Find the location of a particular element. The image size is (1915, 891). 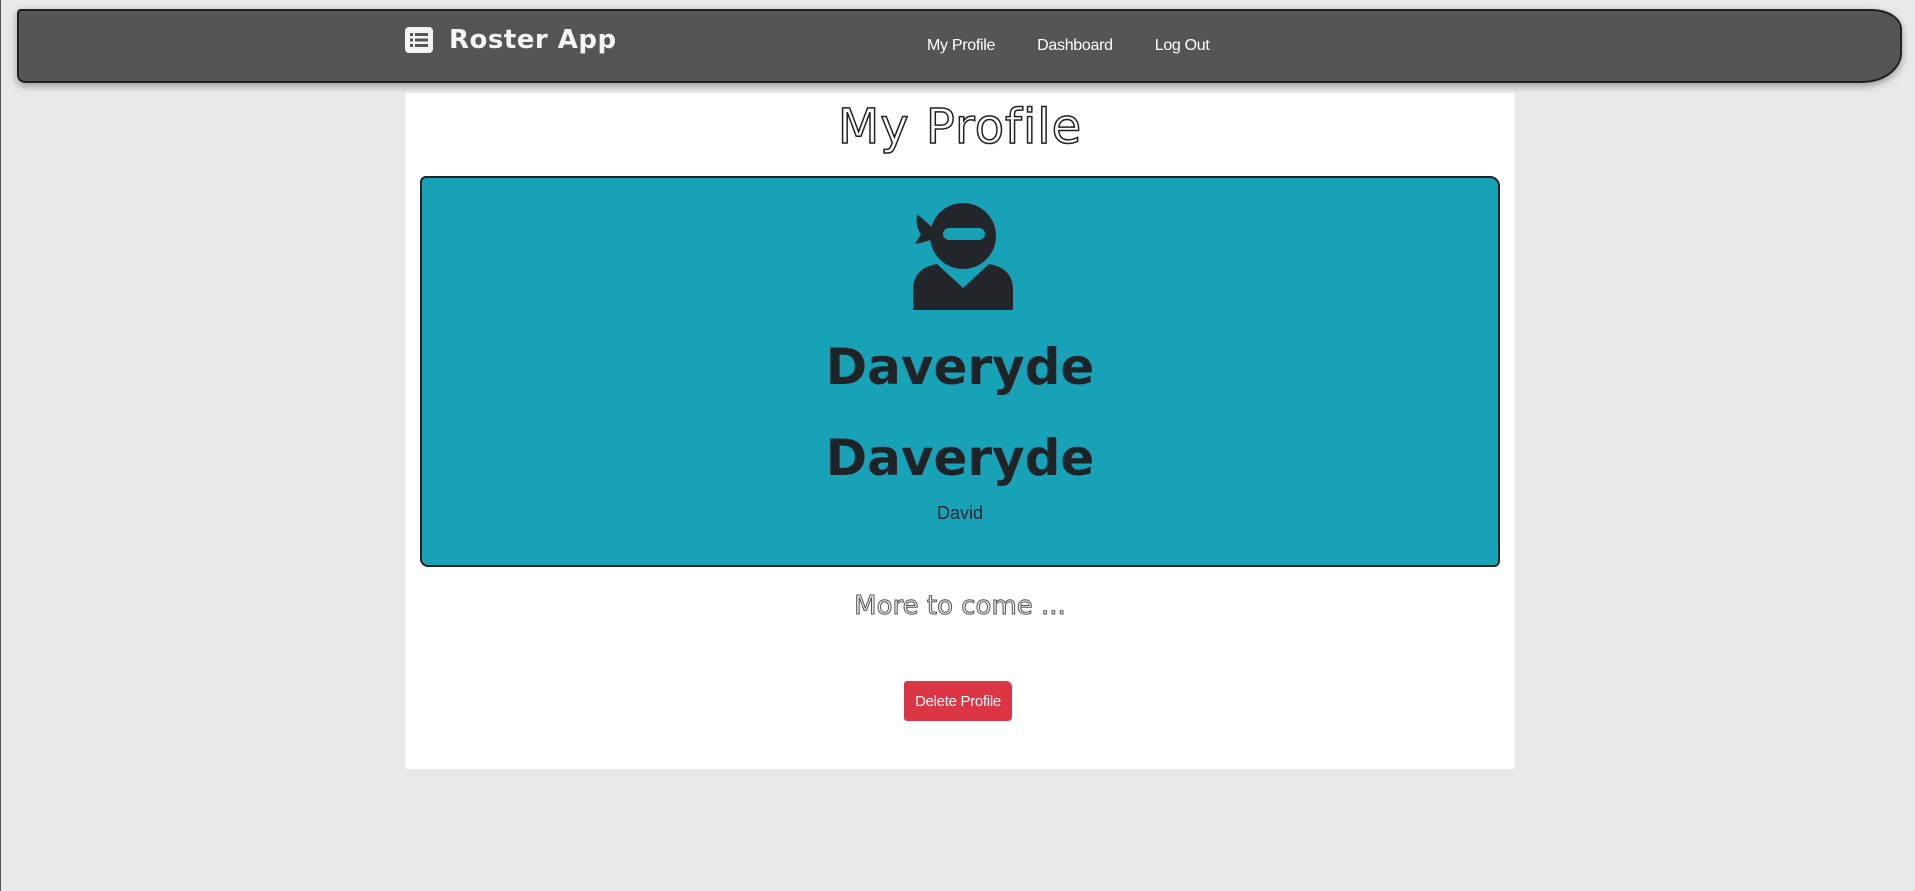

profile-name-secondary: Daveryde is located at coordinates (960, 458).